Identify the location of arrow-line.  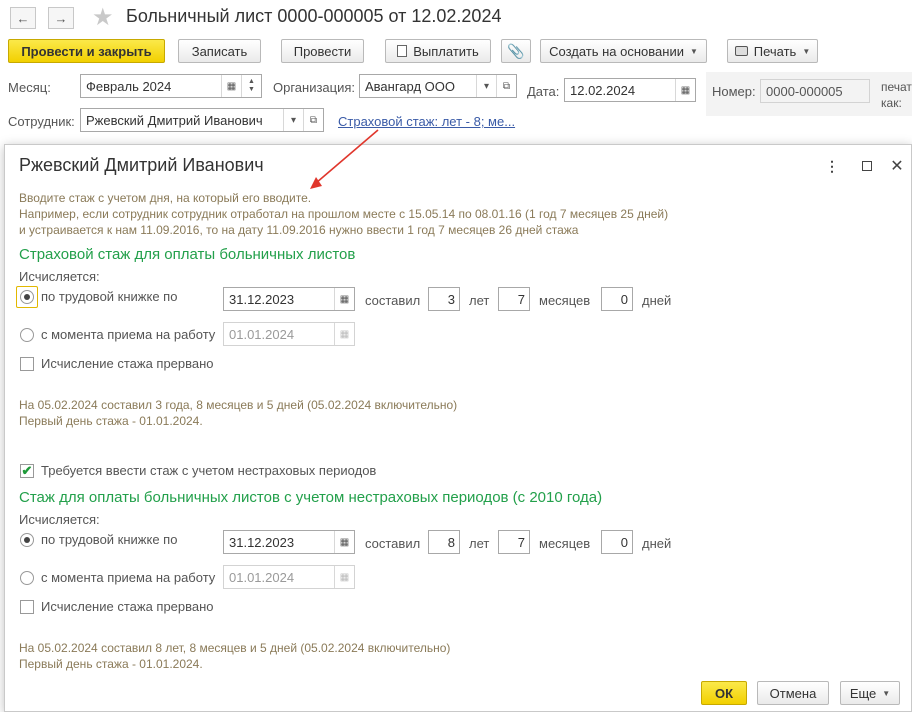
(347, 156).